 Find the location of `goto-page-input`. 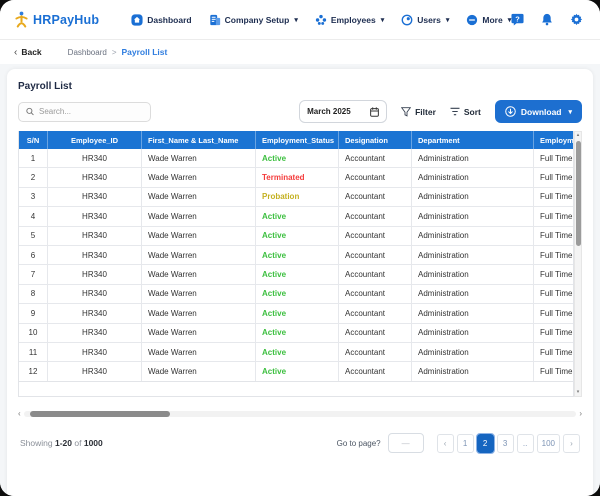

goto-page-input is located at coordinates (405, 443).